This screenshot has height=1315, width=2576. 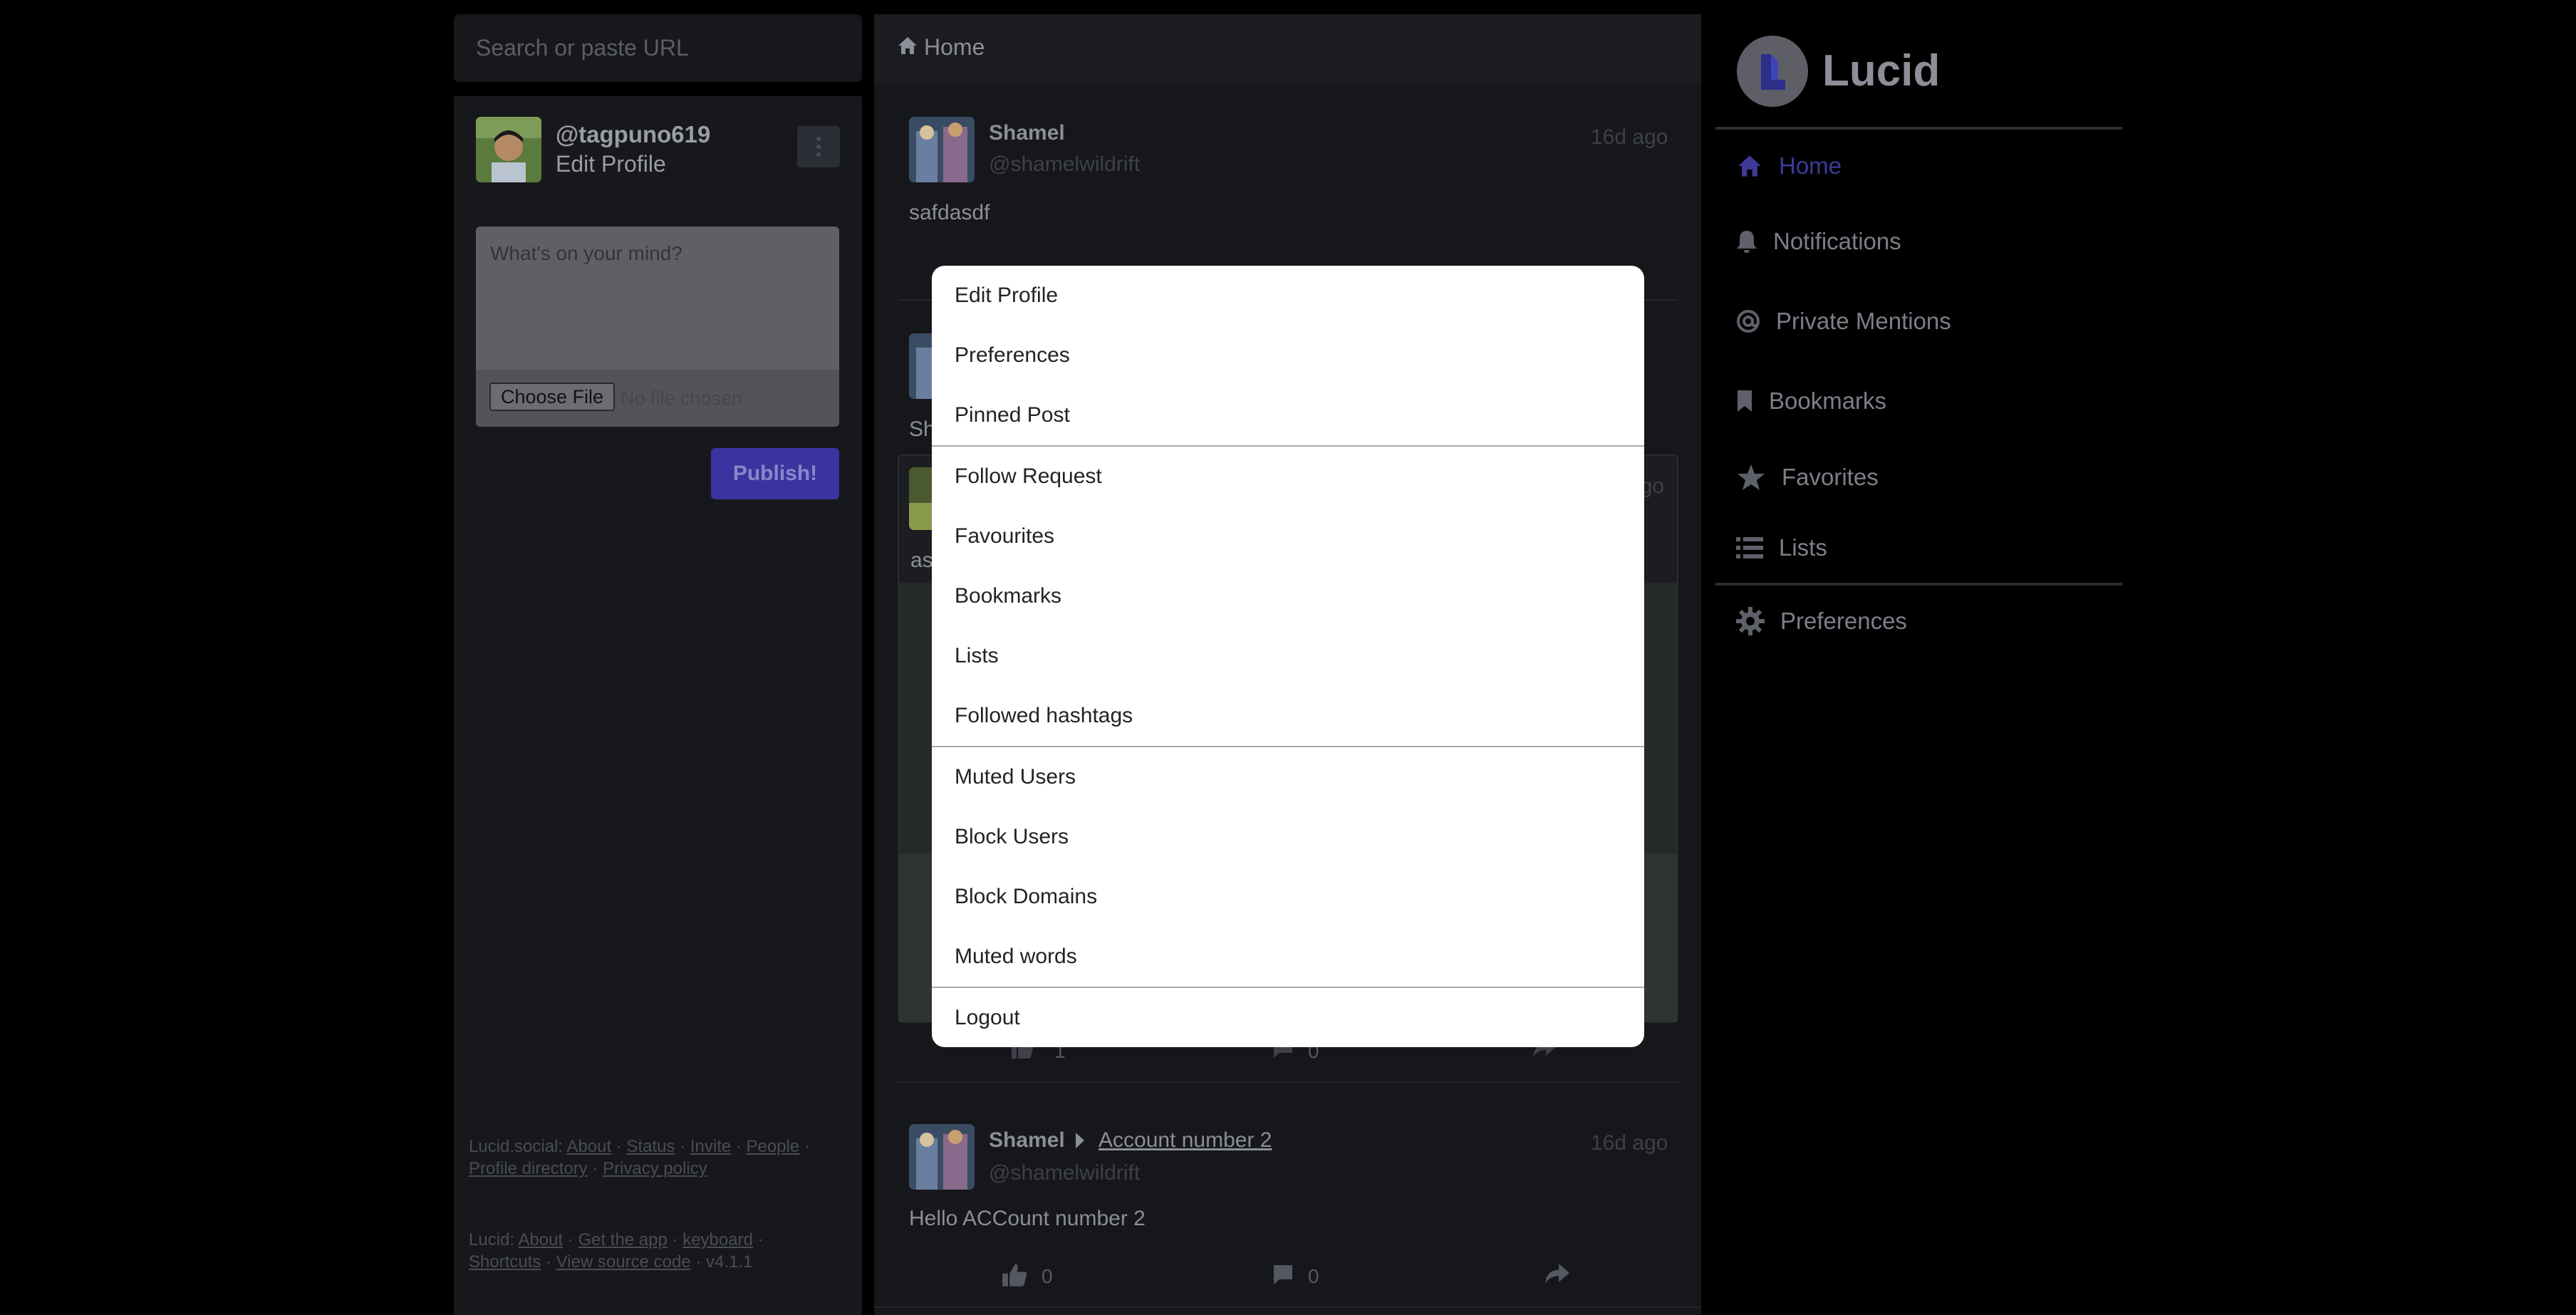 What do you see at coordinates (1747, 242) in the screenshot?
I see `bell-icon` at bounding box center [1747, 242].